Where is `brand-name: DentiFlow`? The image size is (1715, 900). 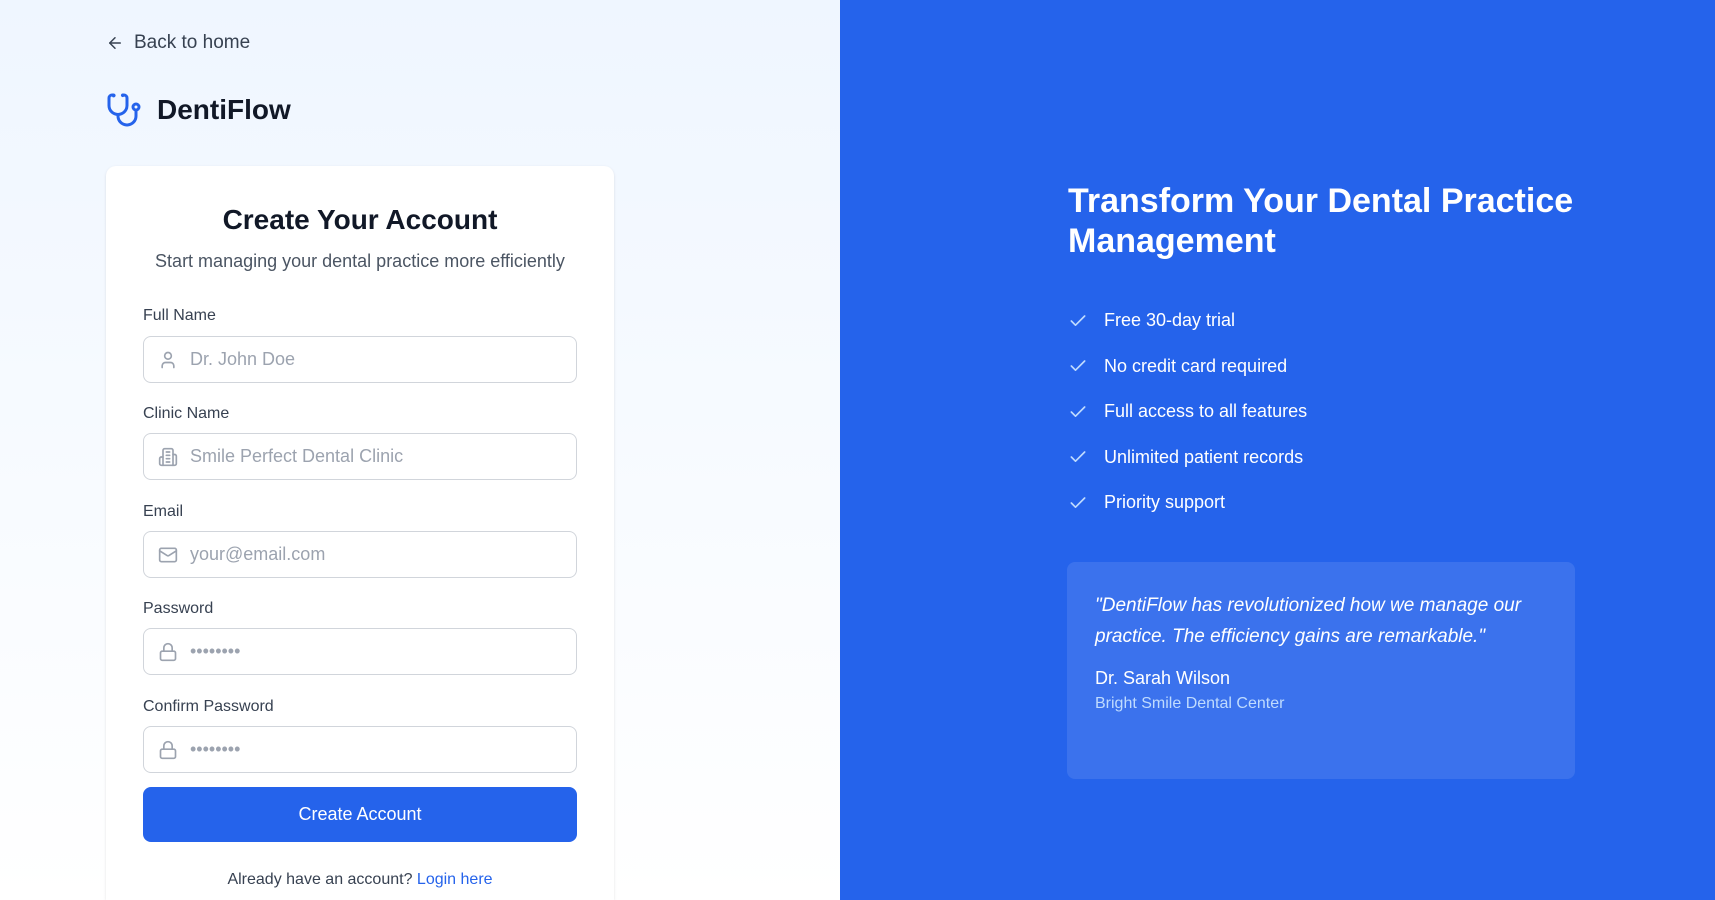
brand-name: DentiFlow is located at coordinates (224, 109).